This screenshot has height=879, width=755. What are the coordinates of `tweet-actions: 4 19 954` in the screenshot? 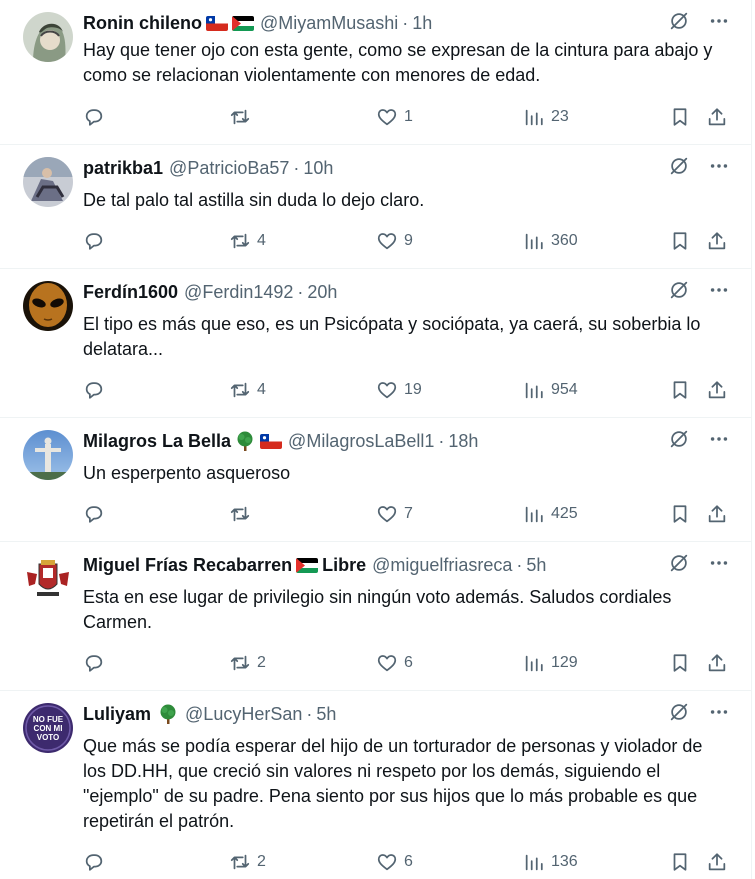 It's located at (406, 390).